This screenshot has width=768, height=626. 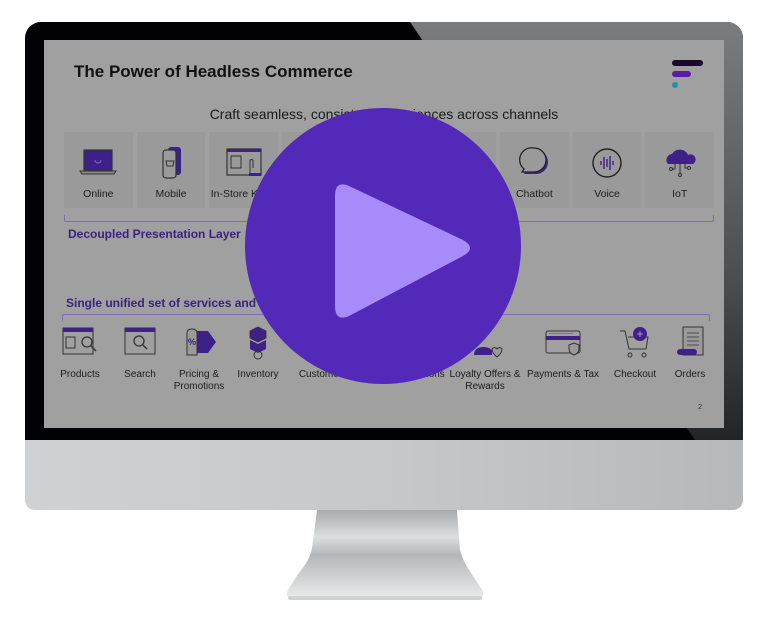 What do you see at coordinates (563, 358) in the screenshot?
I see `service-item: Payments & Tax` at bounding box center [563, 358].